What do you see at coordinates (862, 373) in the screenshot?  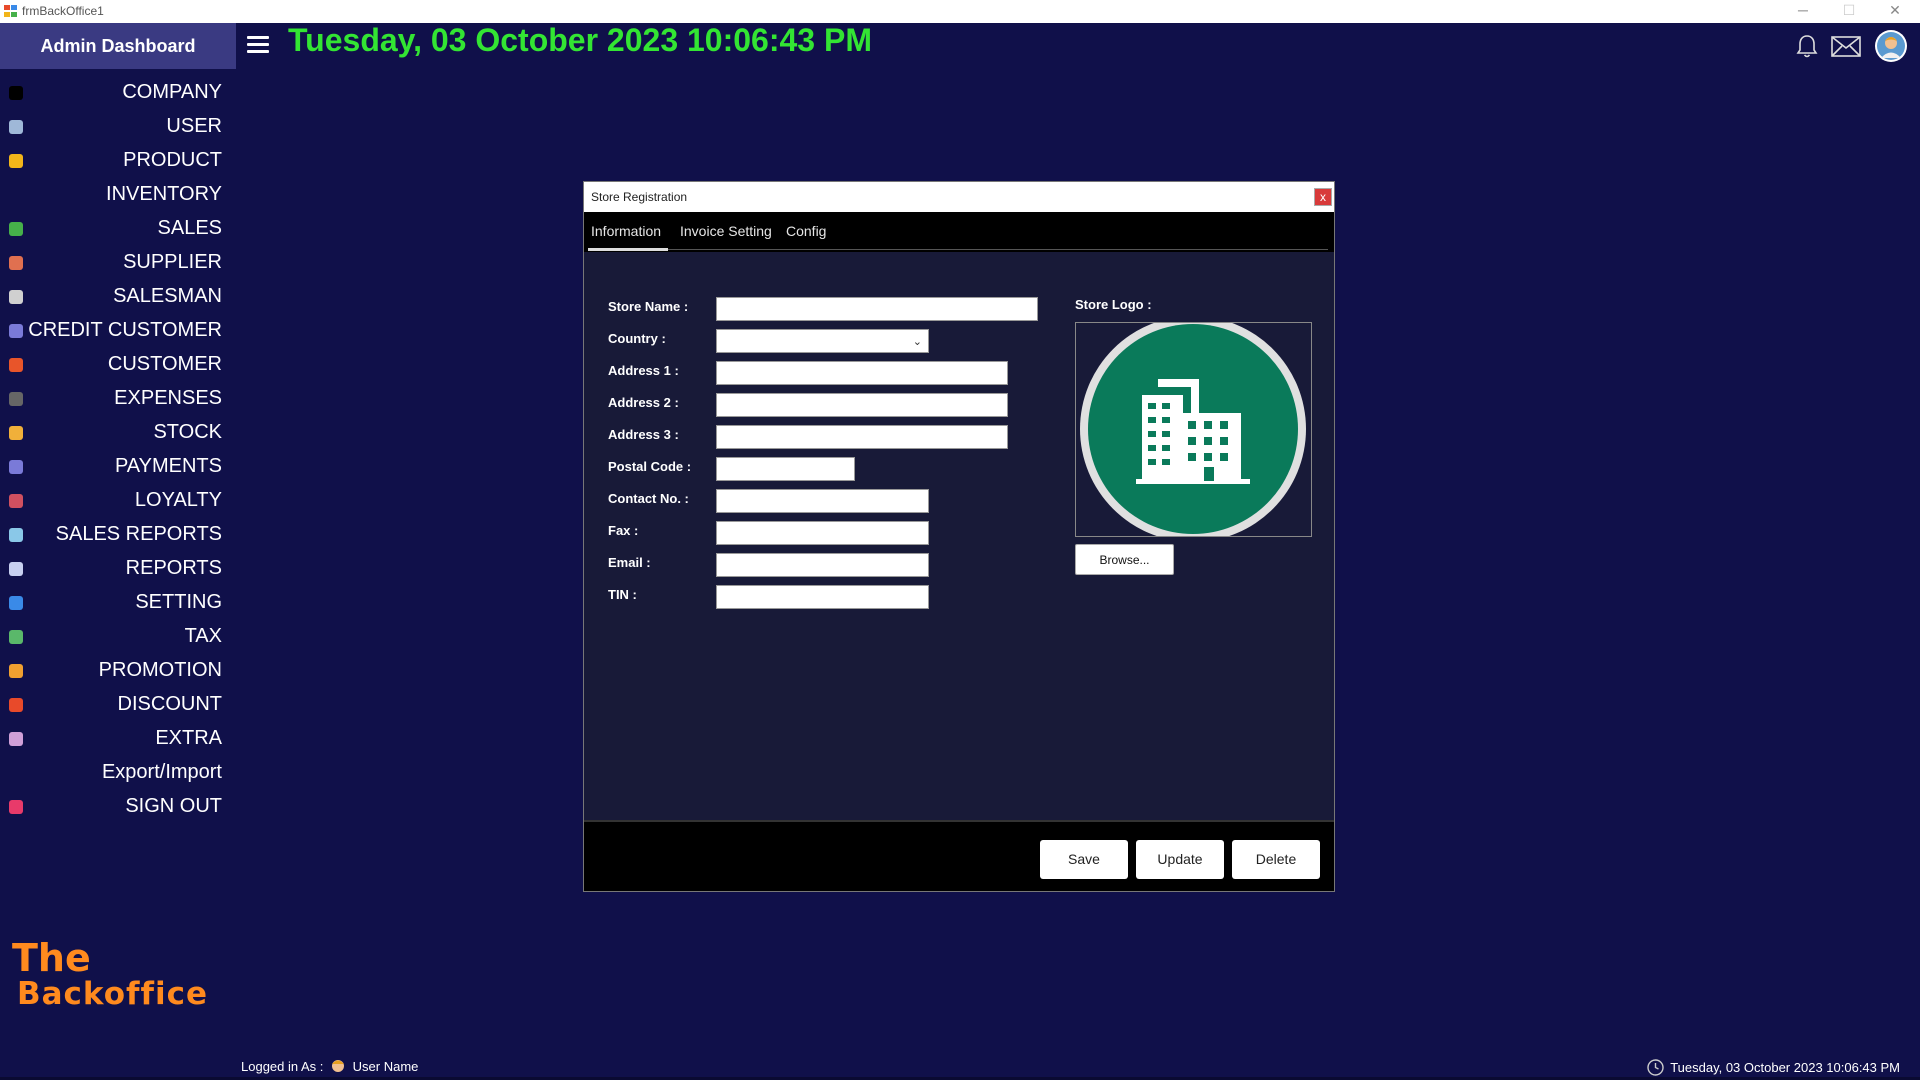 I see `address1-input` at bounding box center [862, 373].